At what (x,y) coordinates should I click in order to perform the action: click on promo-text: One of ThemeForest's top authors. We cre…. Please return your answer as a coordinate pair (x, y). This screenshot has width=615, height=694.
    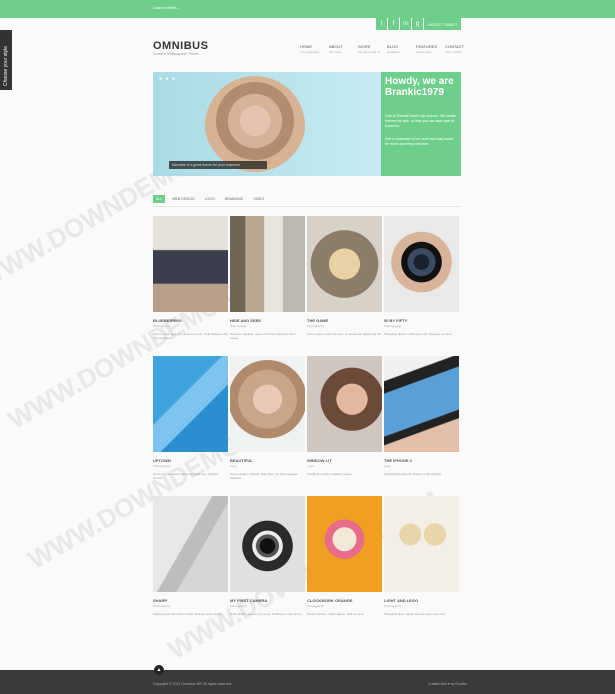
    Looking at the image, I should click on (420, 121).